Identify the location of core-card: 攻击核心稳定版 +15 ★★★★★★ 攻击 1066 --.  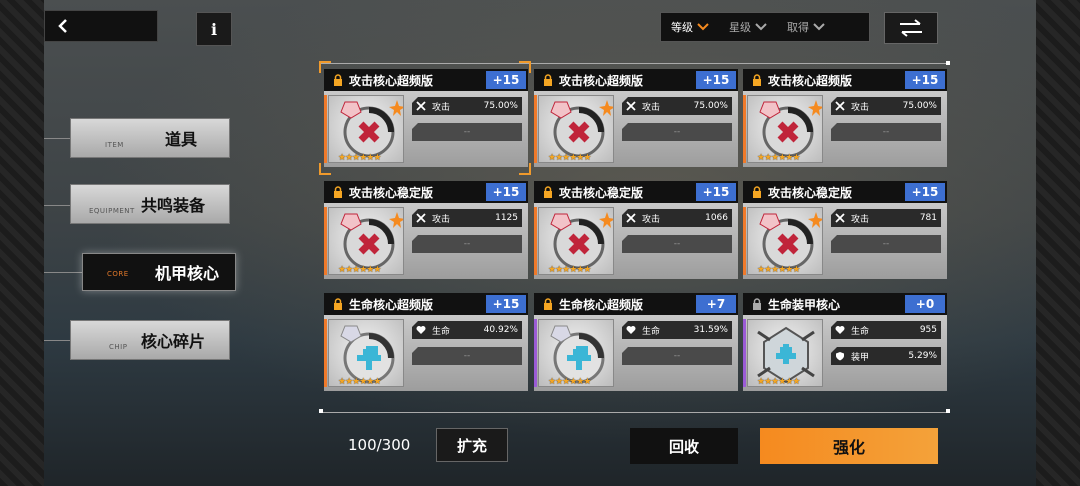
(636, 230).